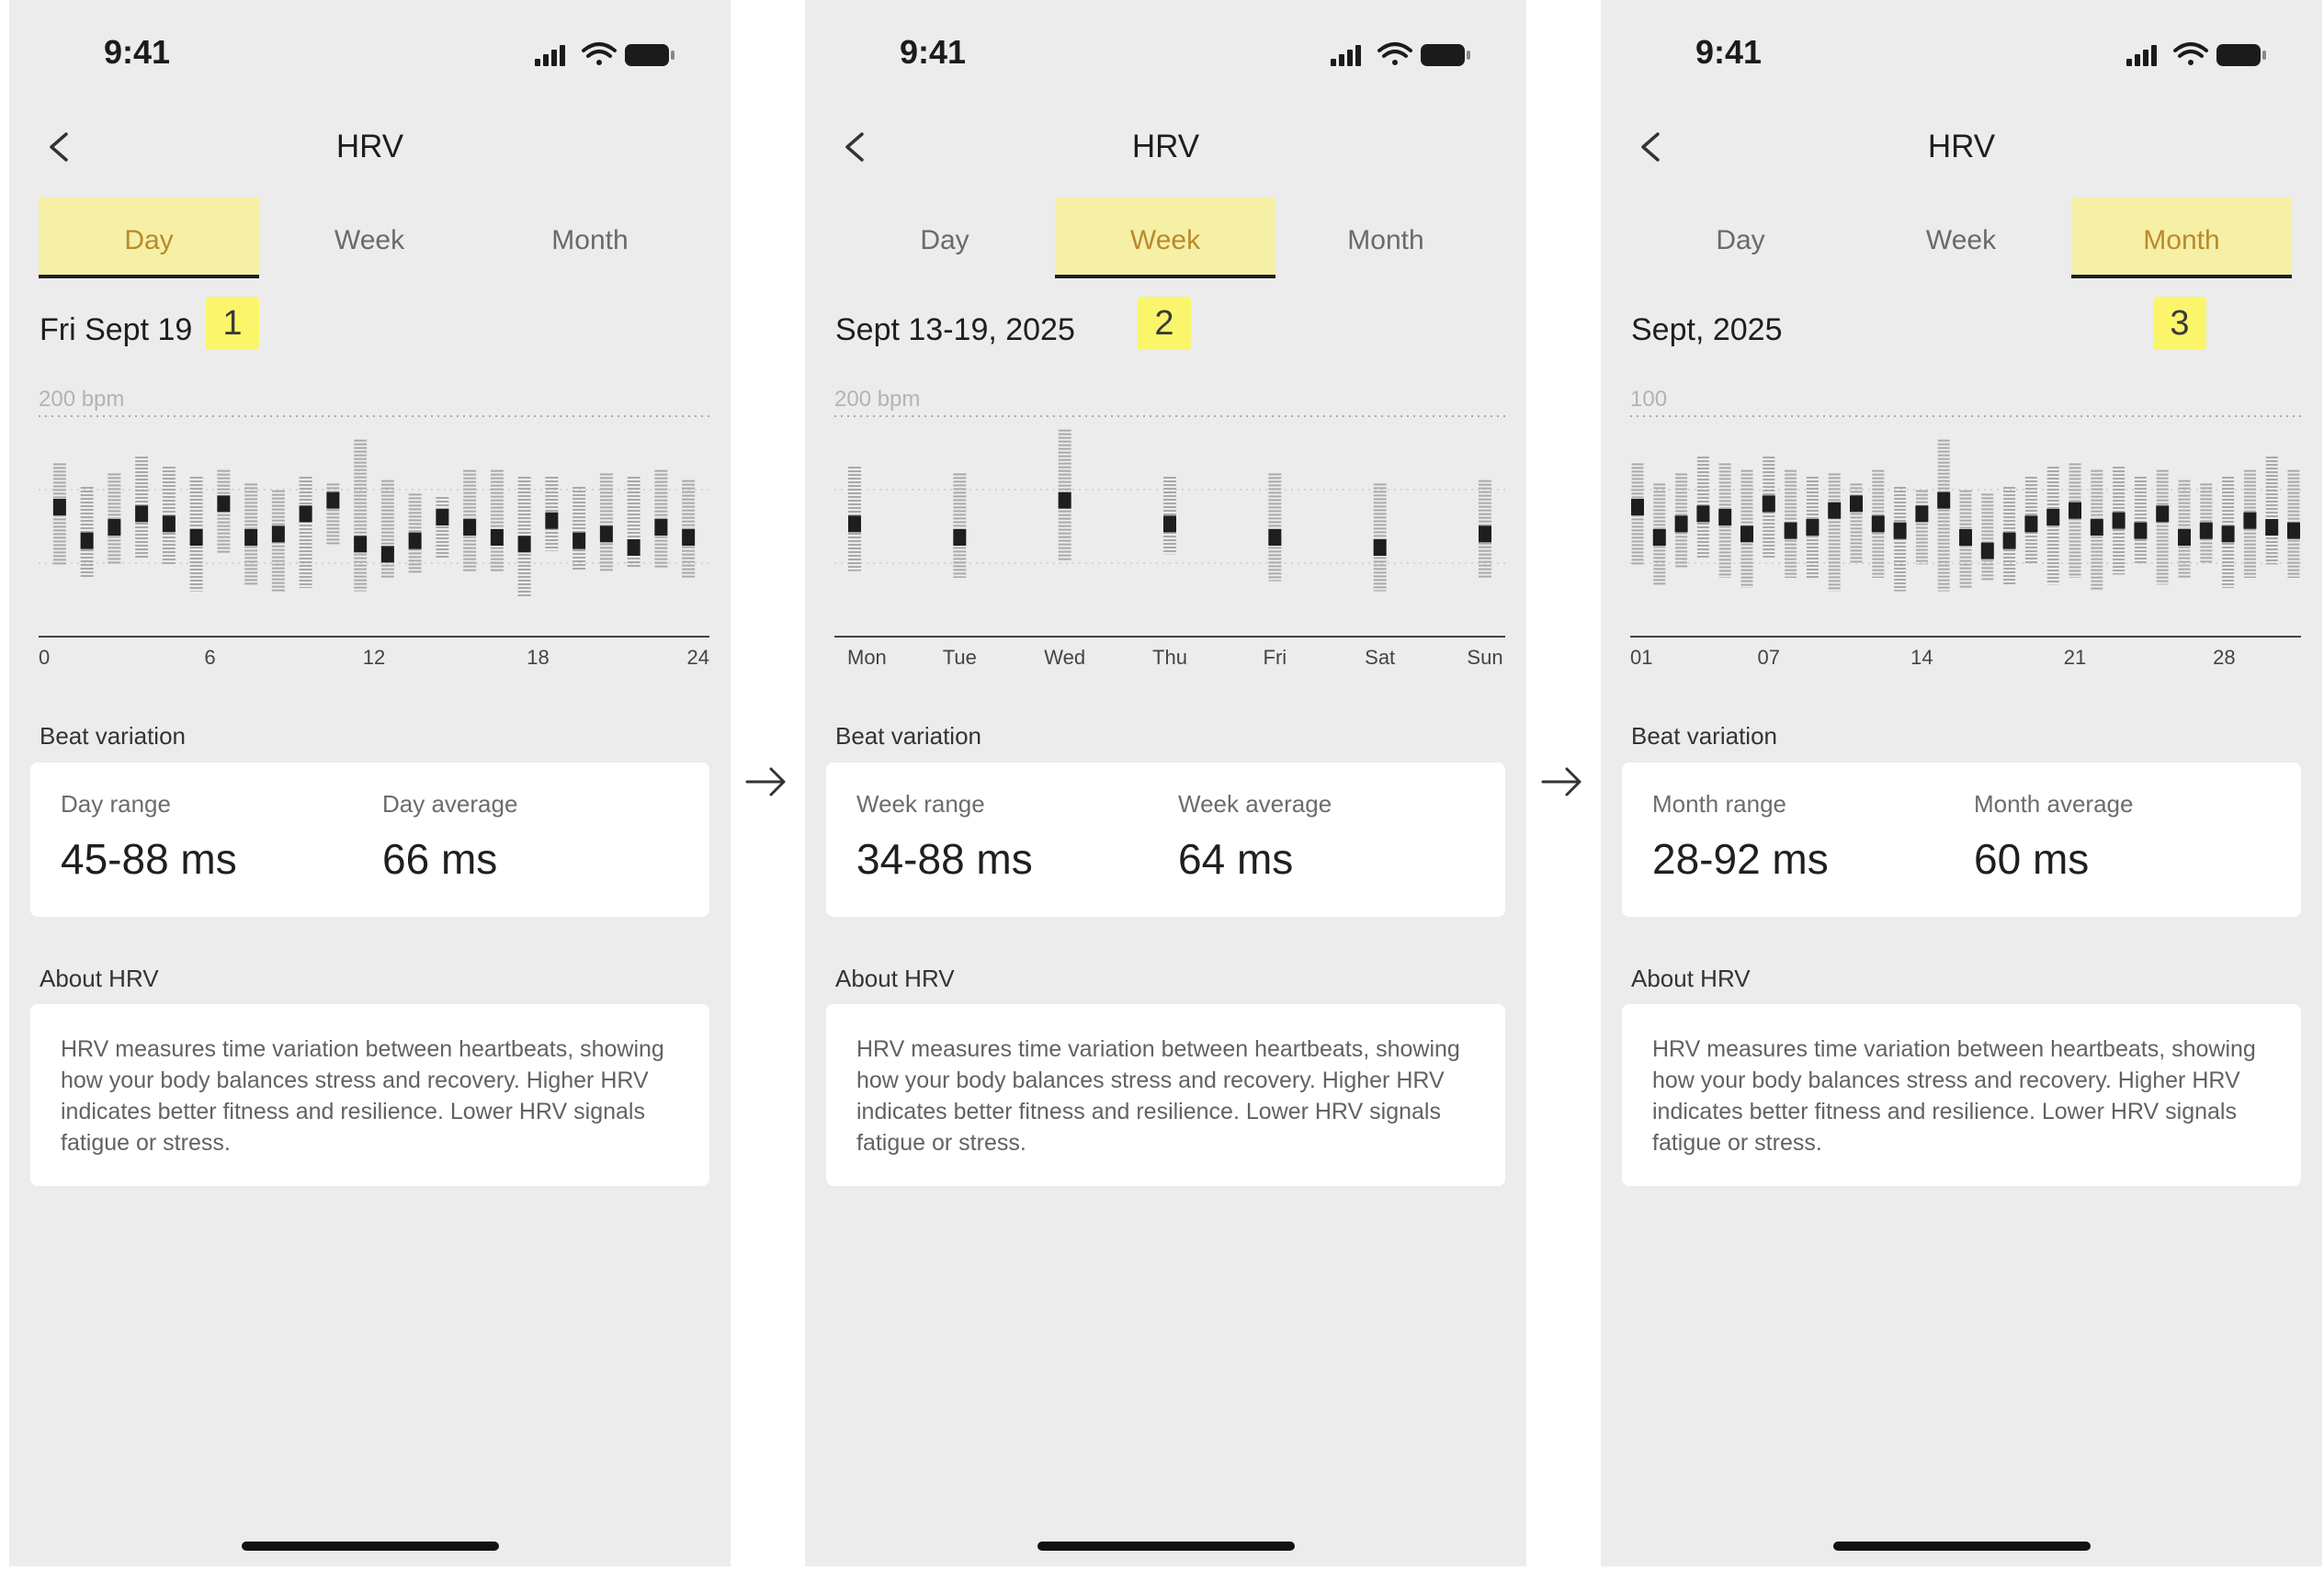 This screenshot has width=2324, height=1570. Describe the element at coordinates (116, 330) in the screenshot. I see `period-label: Fri Sept 19` at that location.